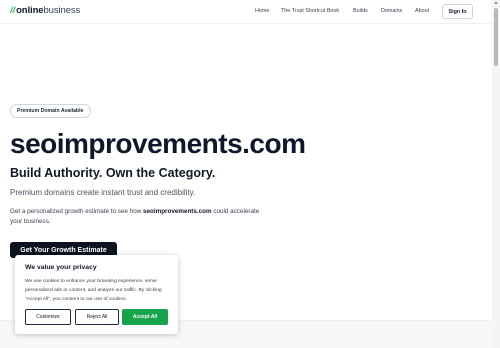  Describe the element at coordinates (158, 143) in the screenshot. I see `domain-title: seoimprovements.com` at that location.